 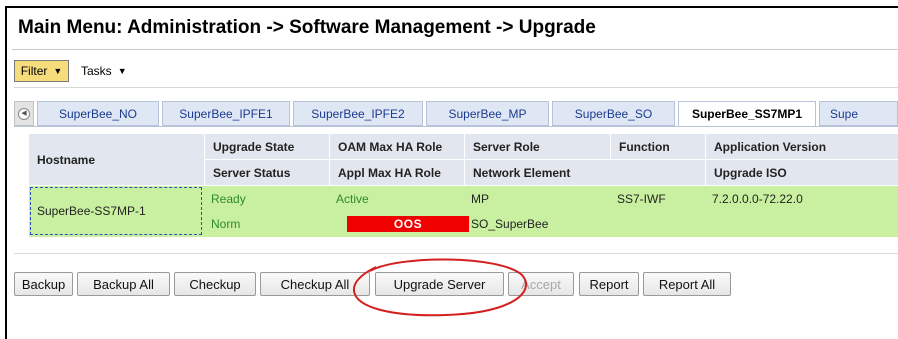 What do you see at coordinates (541, 284) in the screenshot?
I see `accept-button: Accept` at bounding box center [541, 284].